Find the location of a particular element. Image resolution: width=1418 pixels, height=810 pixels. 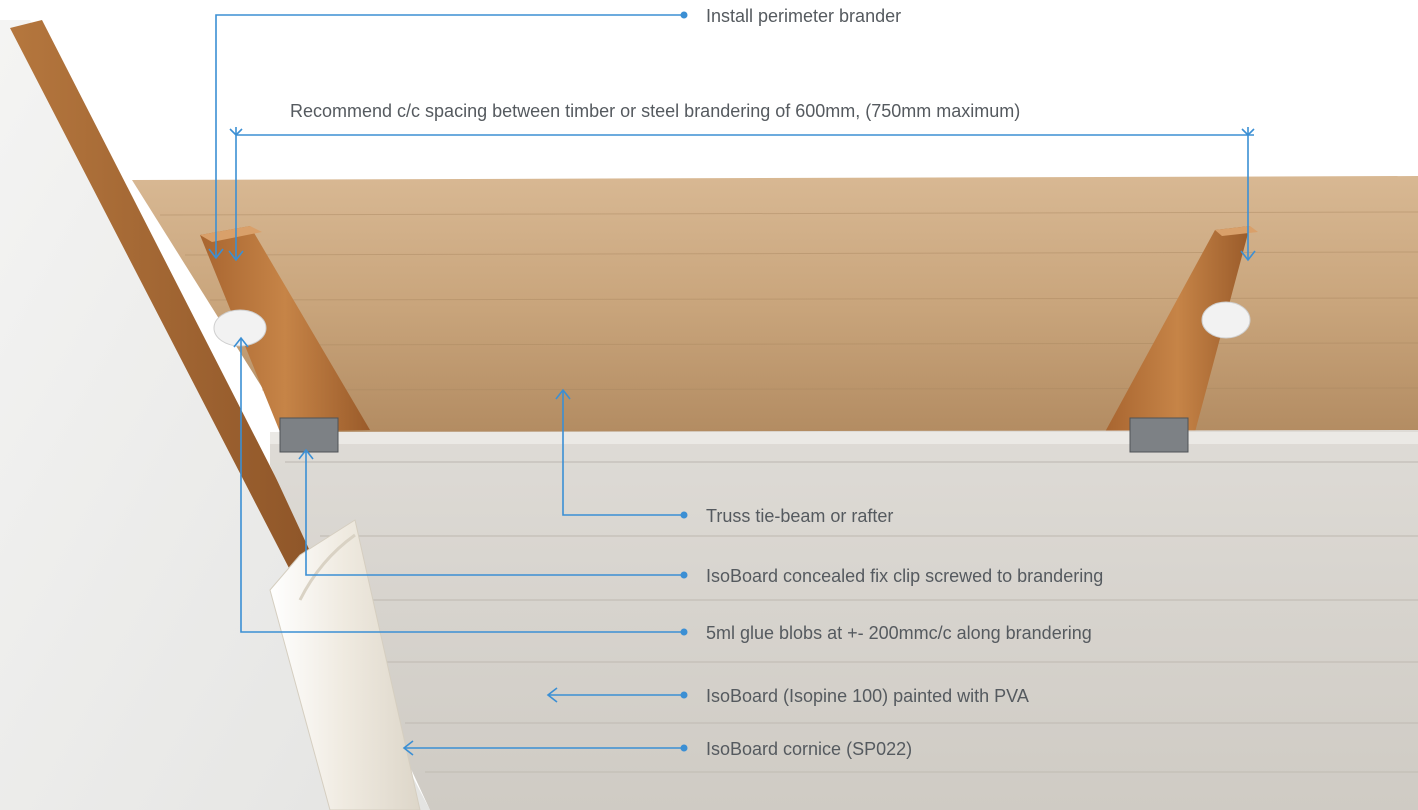

glue-blob-right is located at coordinates (1226, 320).